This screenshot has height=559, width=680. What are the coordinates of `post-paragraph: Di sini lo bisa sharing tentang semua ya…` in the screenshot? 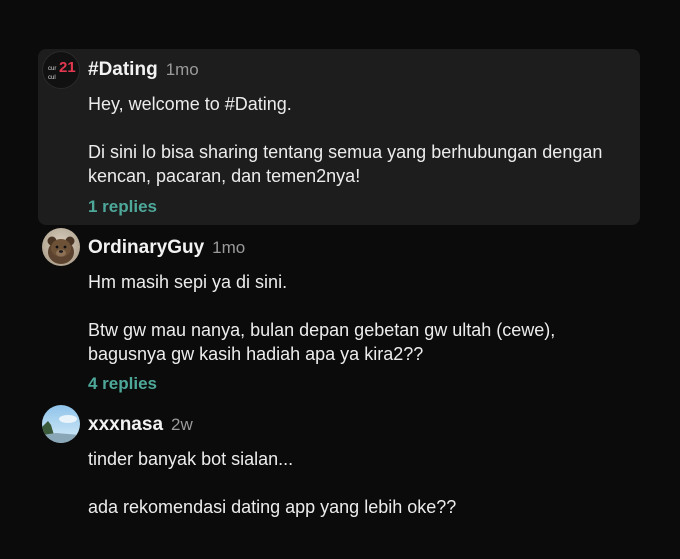 It's located at (345, 164).